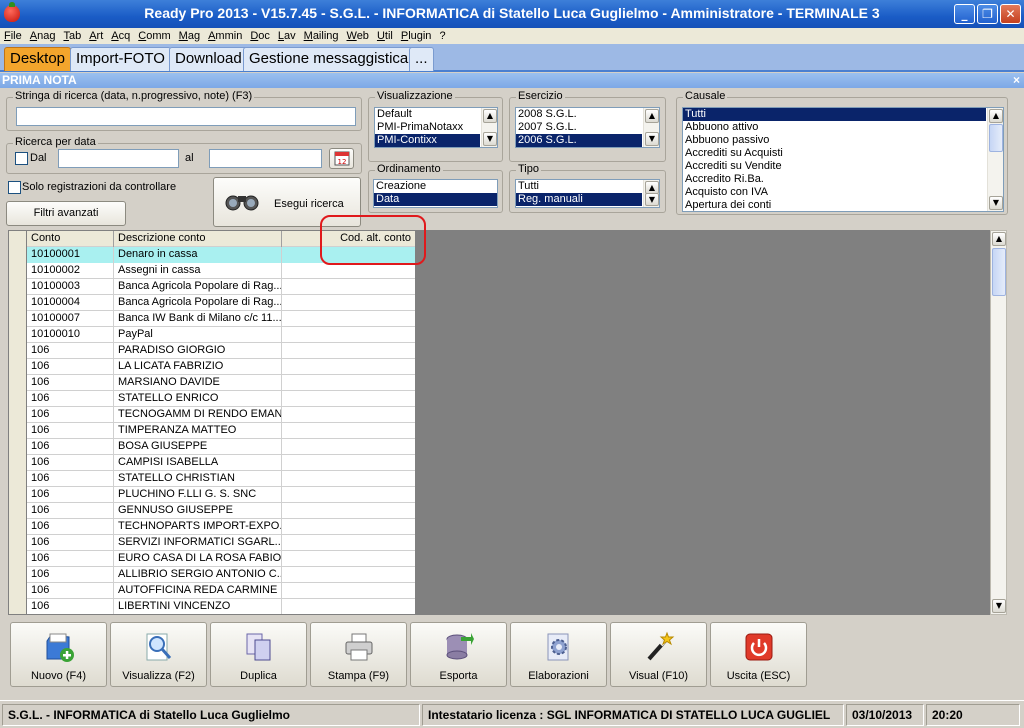 This screenshot has height=728, width=1024. What do you see at coordinates (212, 271) in the screenshot?
I see `table-row: 10100002 Assegni in cassa` at bounding box center [212, 271].